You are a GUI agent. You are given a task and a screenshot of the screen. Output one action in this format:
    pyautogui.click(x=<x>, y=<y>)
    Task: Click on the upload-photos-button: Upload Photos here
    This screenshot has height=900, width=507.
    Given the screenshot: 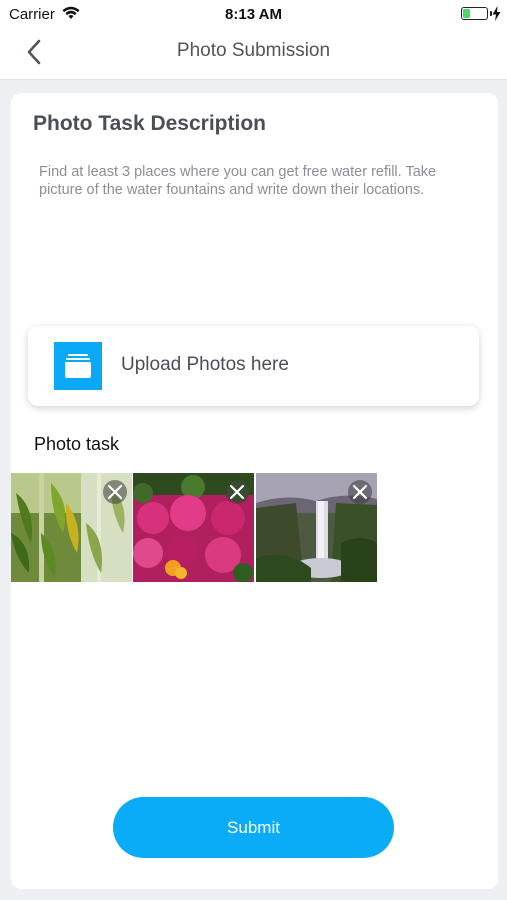 What is the action you would take?
    pyautogui.click(x=253, y=366)
    